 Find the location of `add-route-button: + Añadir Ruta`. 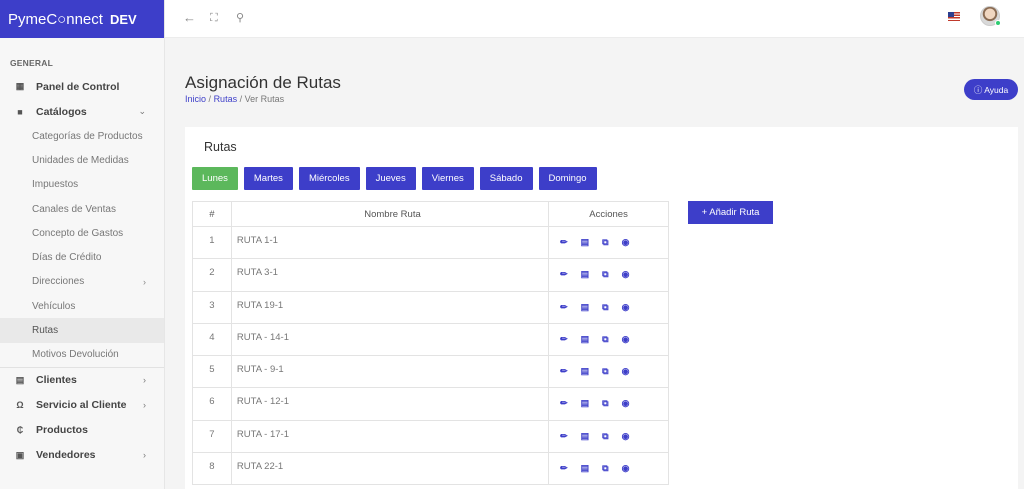

add-route-button: + Añadir Ruta is located at coordinates (730, 212).